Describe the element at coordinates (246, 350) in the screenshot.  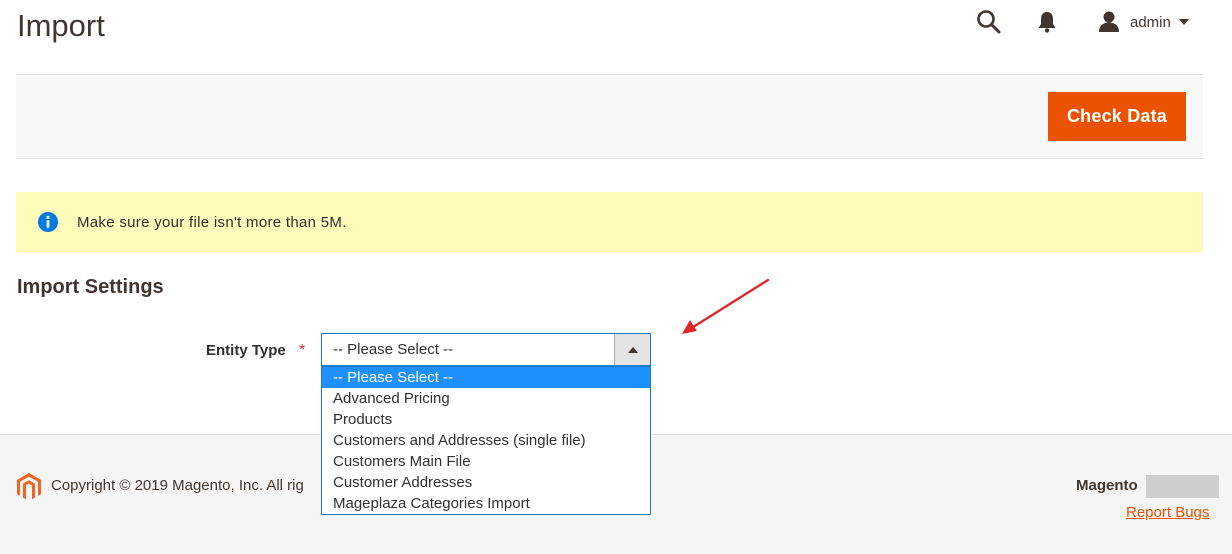
I see `entity-type-label: Entity Type` at that location.